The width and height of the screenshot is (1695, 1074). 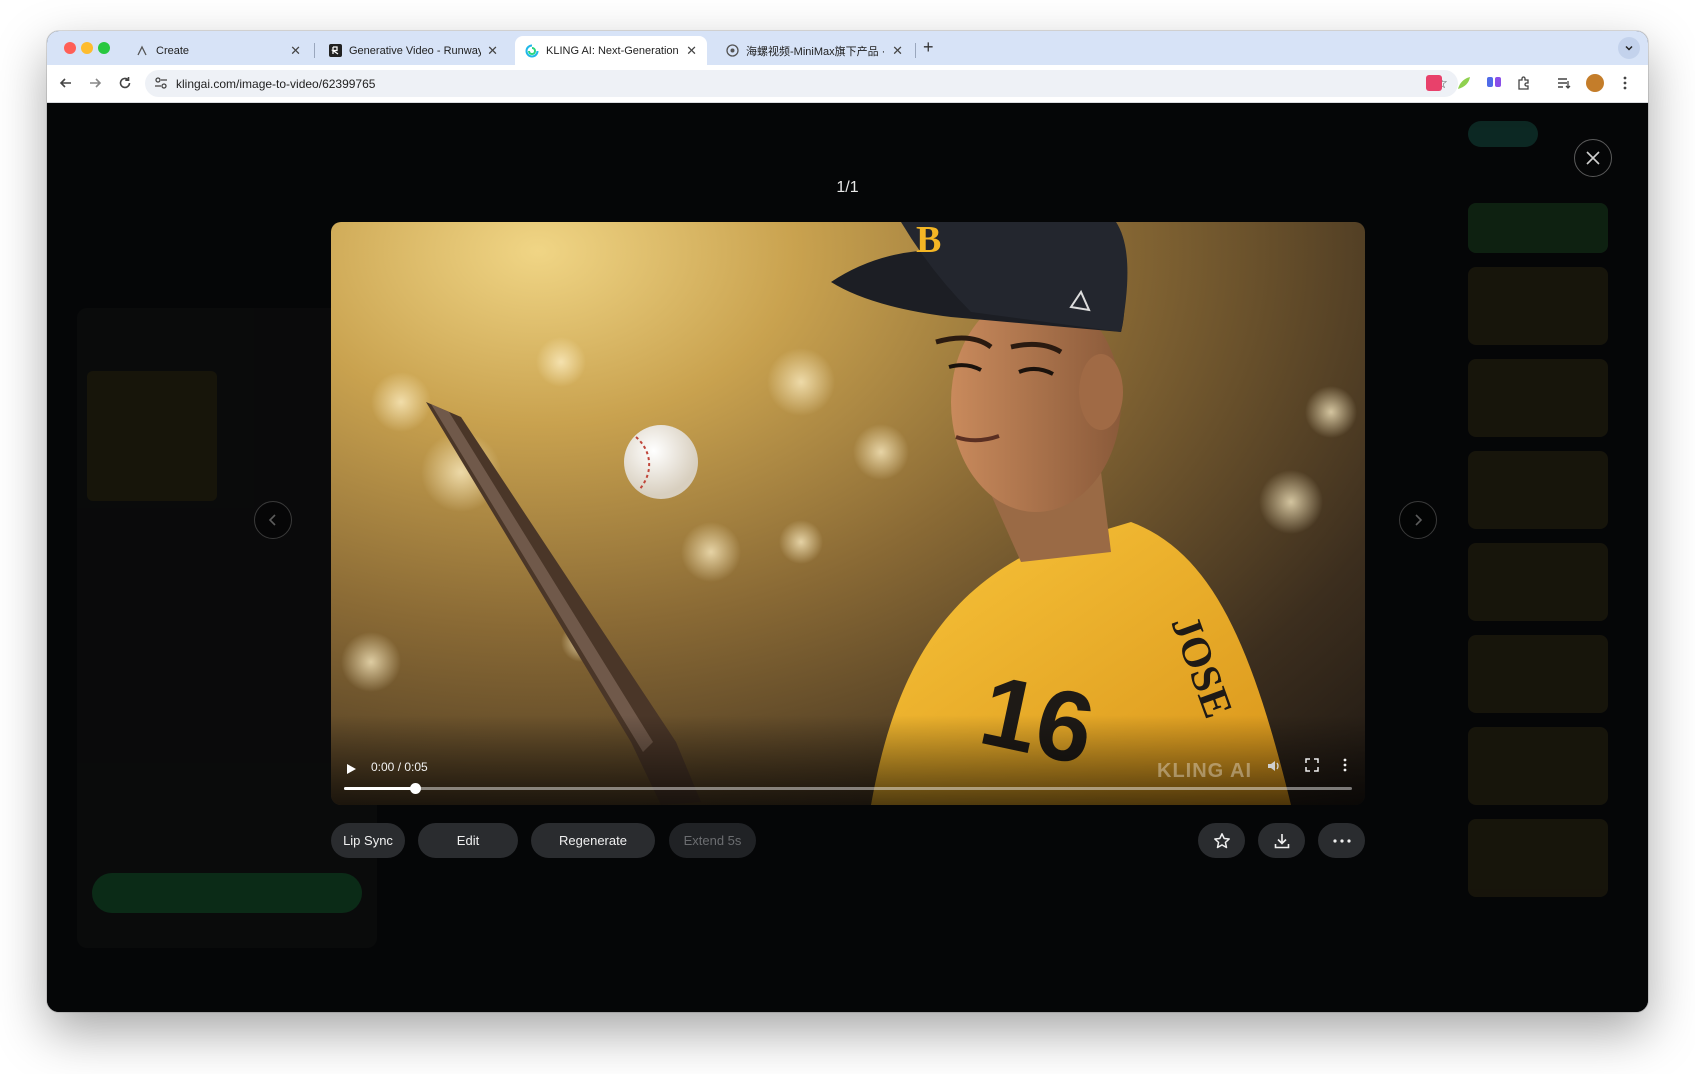 What do you see at coordinates (848, 788) in the screenshot?
I see `seek-bar` at bounding box center [848, 788].